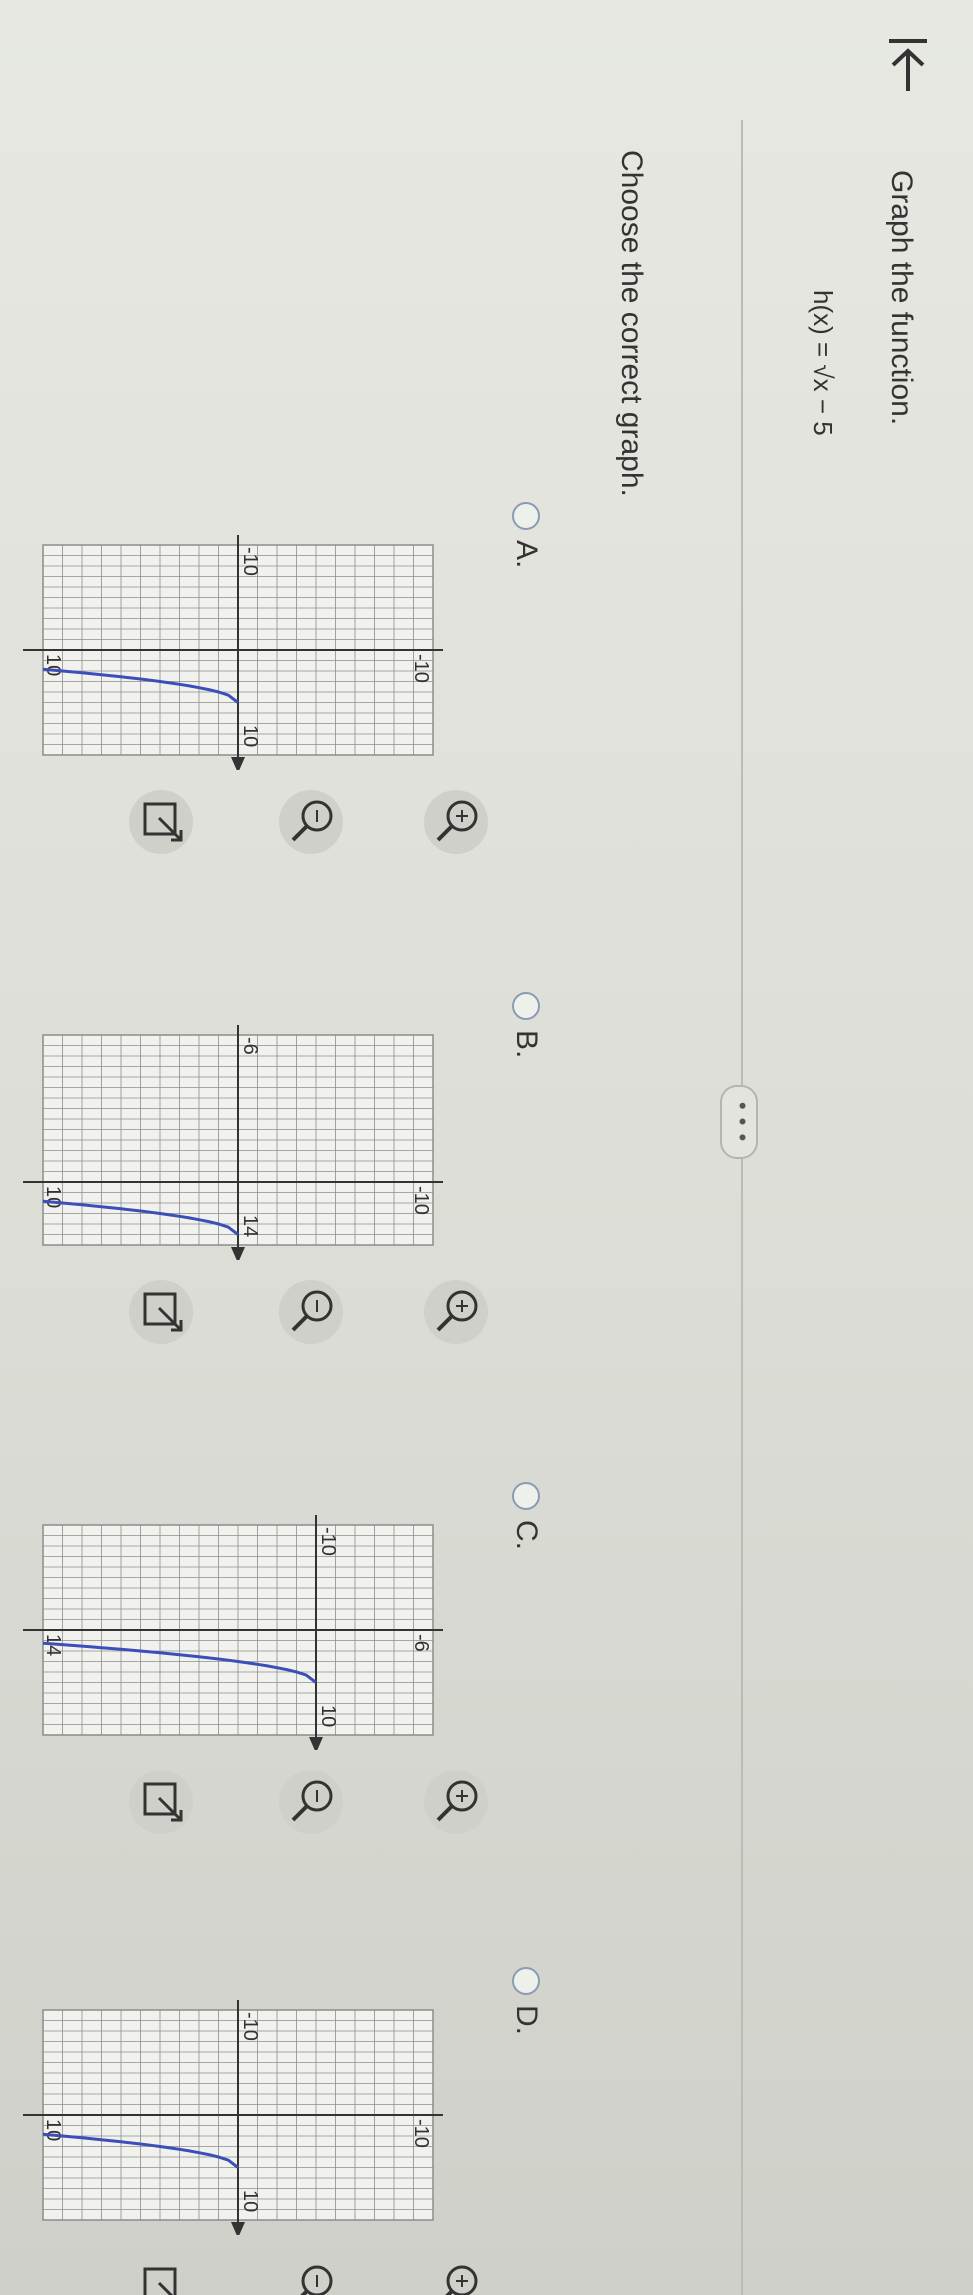 The height and width of the screenshot is (2295, 973). What do you see at coordinates (901, 298) in the screenshot?
I see `page-title: Graph the function.` at bounding box center [901, 298].